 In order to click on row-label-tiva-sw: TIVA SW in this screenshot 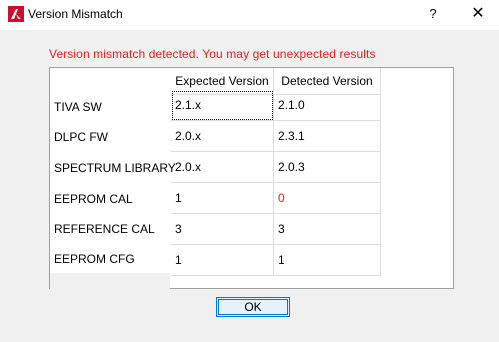, I will do `click(78, 107)`.